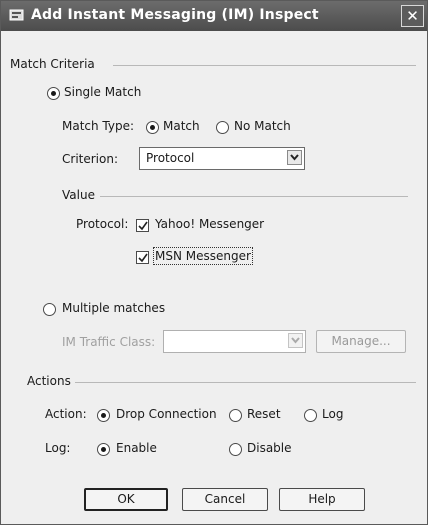  I want to click on action-drop-connection-label: Drop Connection, so click(166, 414).